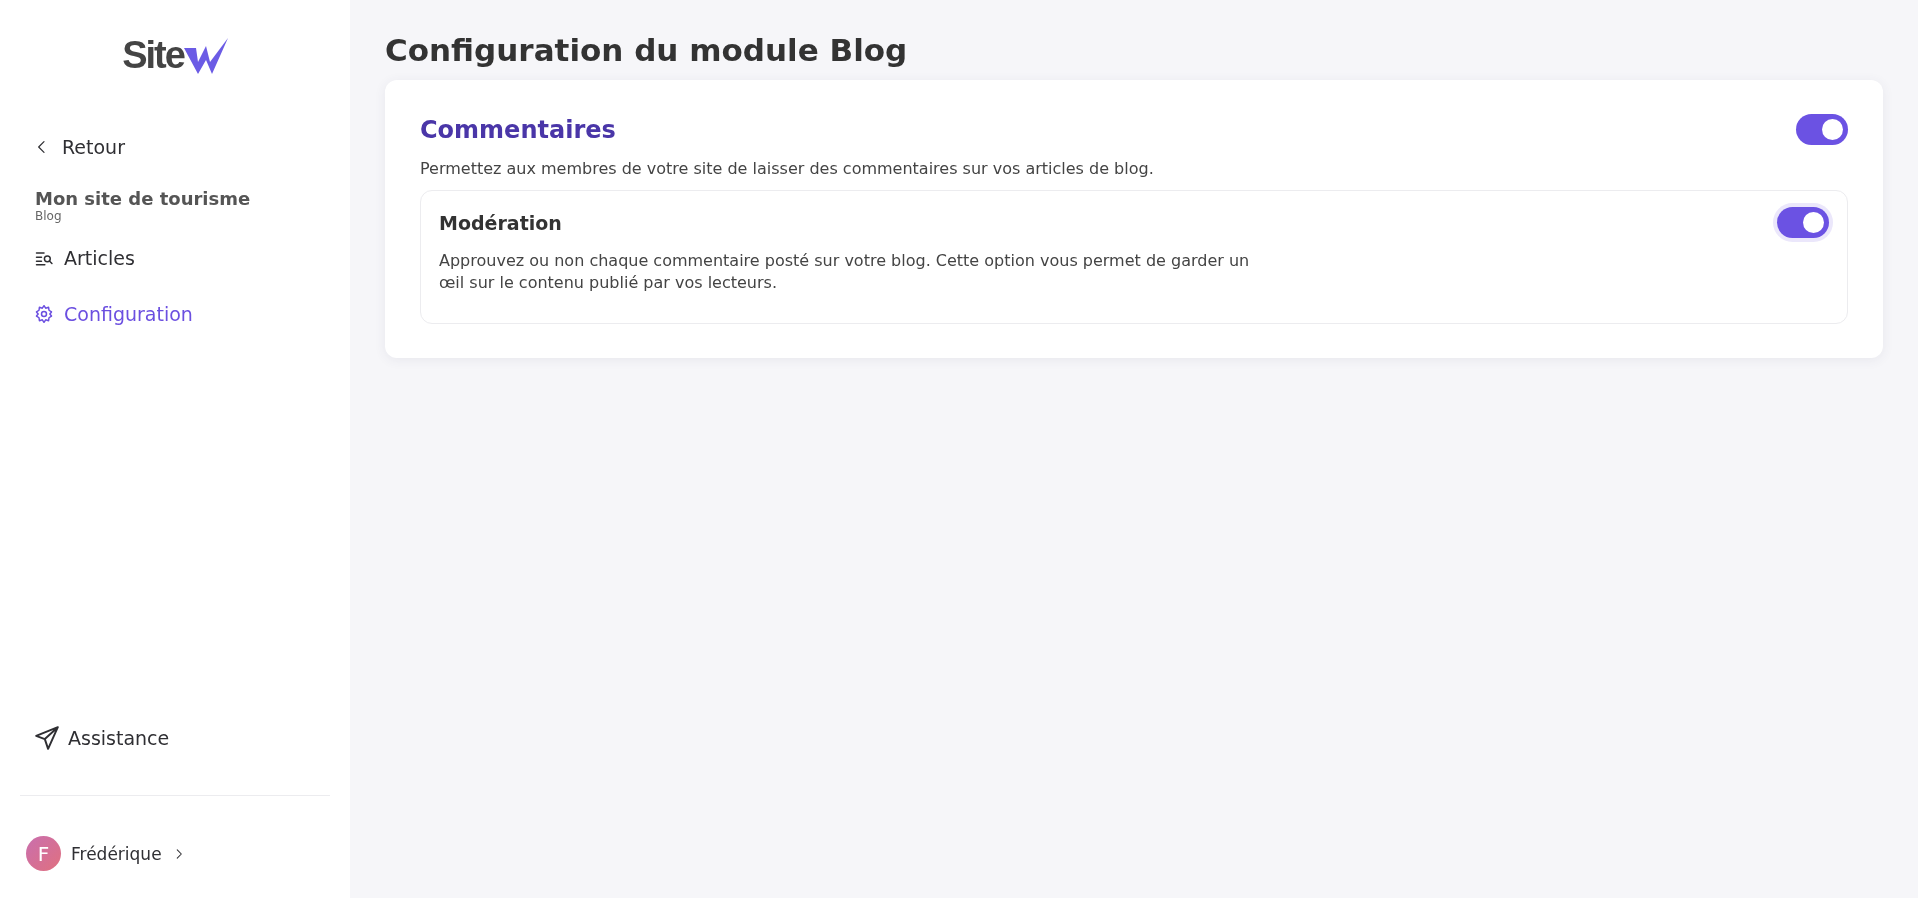 The height and width of the screenshot is (898, 1918). Describe the element at coordinates (845, 272) in the screenshot. I see `option-description: Approuvez ou non chaque commentaire posté sur votre blog. Cette option vous permet de garder un œil sur le contenu publié par vos lecteurs.` at that location.